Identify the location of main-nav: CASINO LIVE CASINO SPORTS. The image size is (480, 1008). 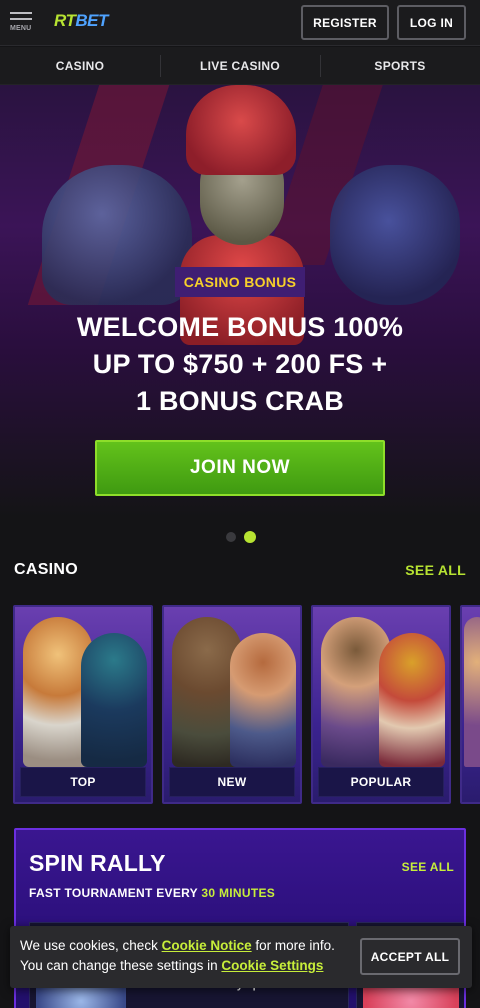
(240, 66).